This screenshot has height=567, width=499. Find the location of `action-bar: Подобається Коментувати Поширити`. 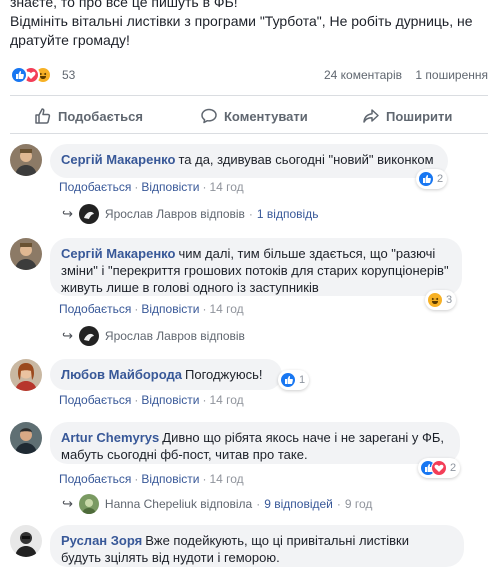

action-bar: Подобається Коментувати Поширити is located at coordinates (249, 116).